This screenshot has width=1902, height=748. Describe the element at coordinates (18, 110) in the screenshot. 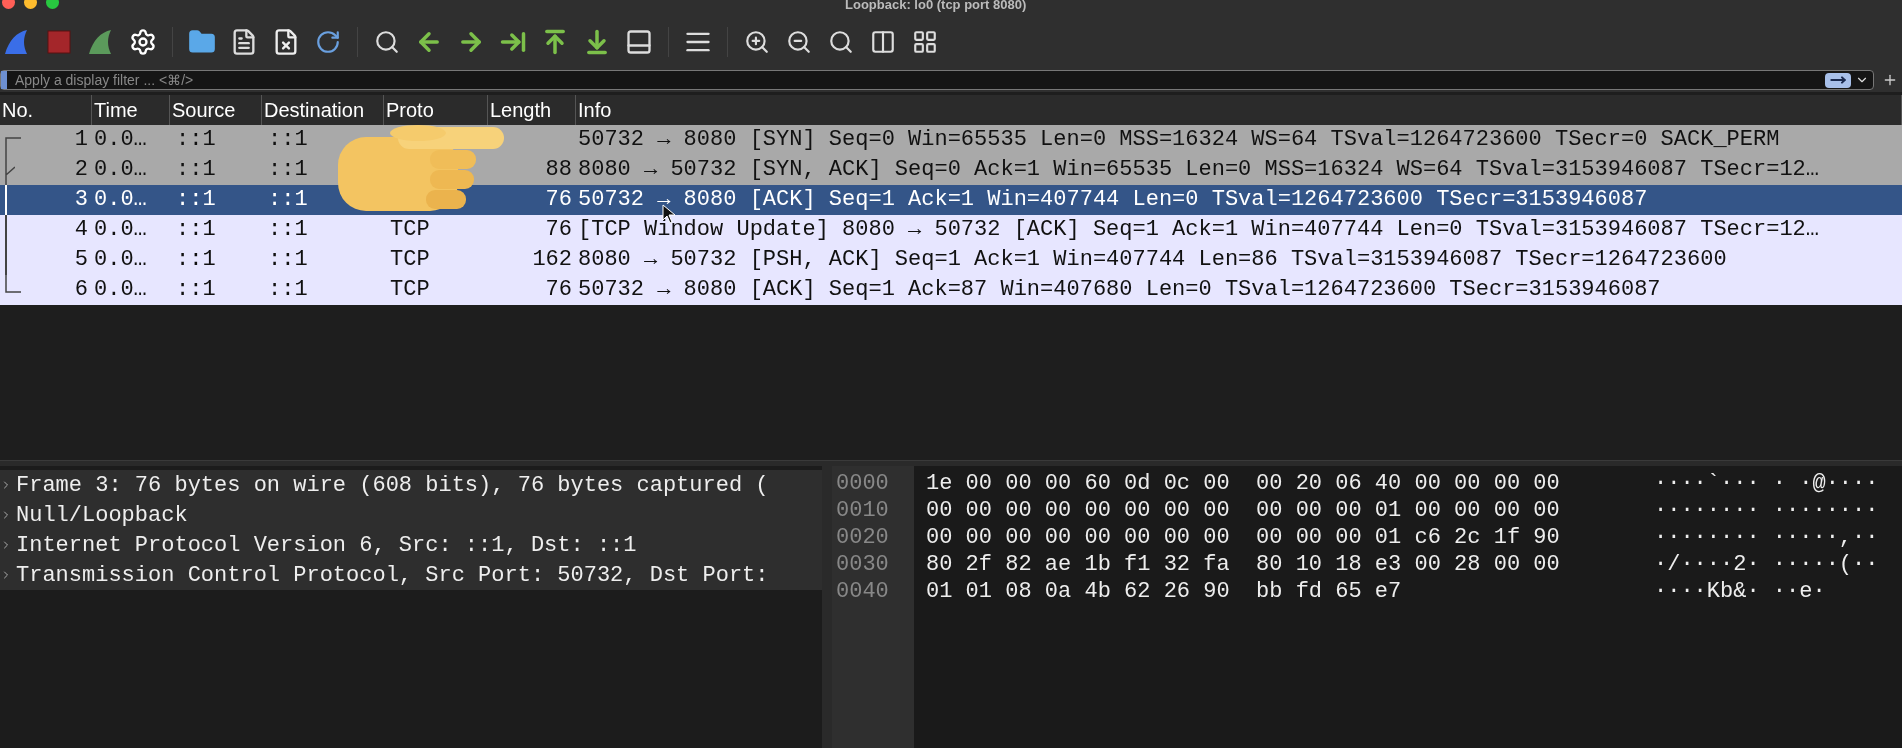

I see `column-header: No.` at that location.